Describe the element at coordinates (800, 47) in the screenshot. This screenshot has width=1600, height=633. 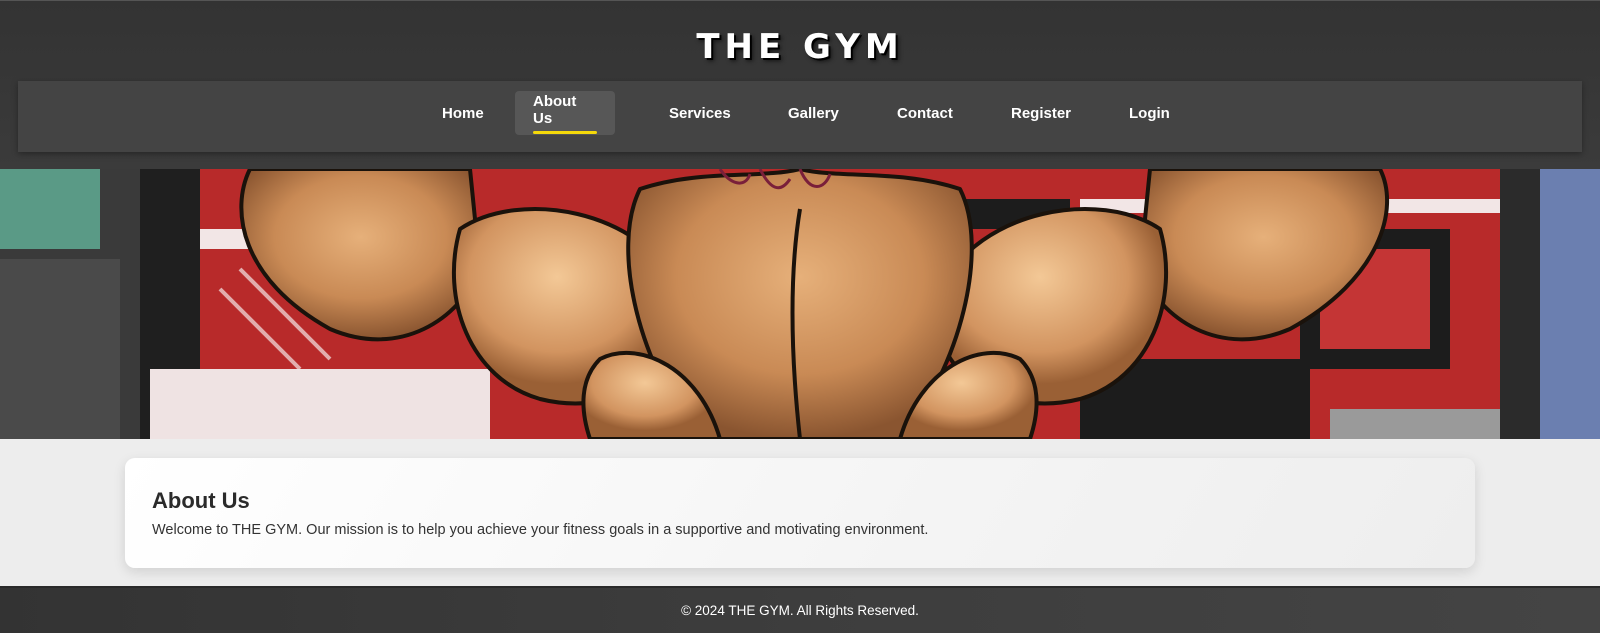
I see `site-title: THE GYM` at that location.